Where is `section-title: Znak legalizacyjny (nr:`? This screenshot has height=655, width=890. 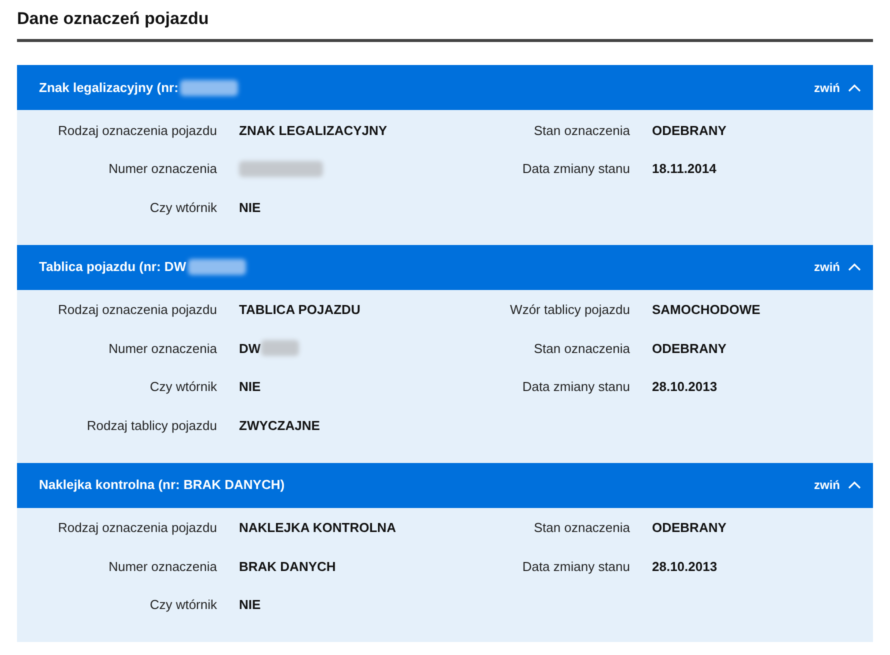 section-title: Znak legalizacyjny (nr: is located at coordinates (108, 87).